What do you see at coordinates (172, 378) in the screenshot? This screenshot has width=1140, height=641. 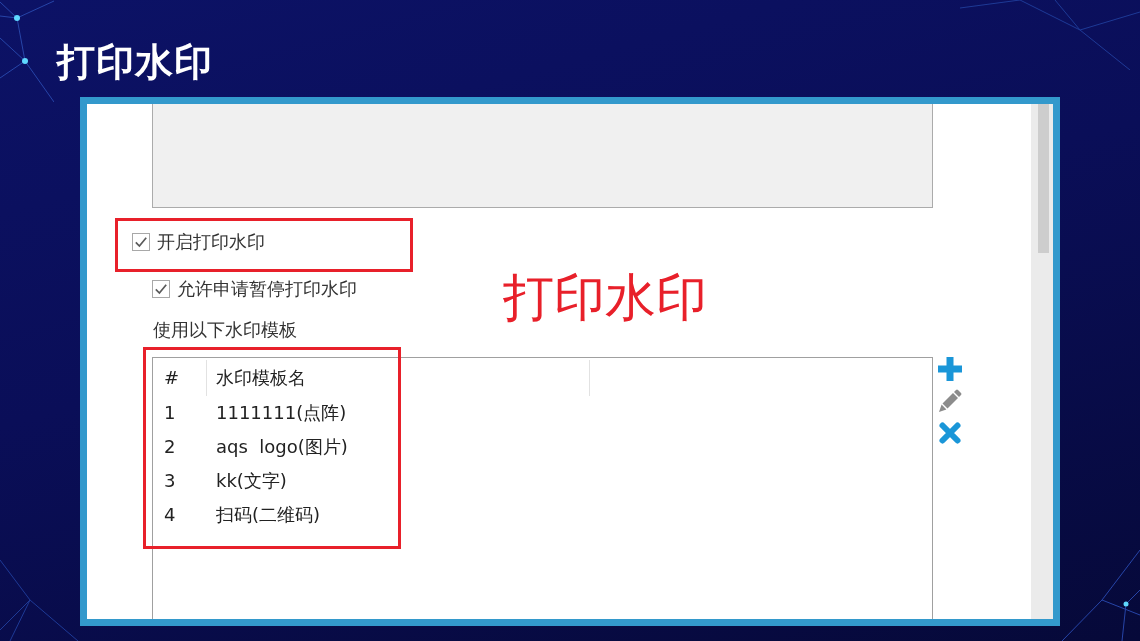 I see `column-header: #` at bounding box center [172, 378].